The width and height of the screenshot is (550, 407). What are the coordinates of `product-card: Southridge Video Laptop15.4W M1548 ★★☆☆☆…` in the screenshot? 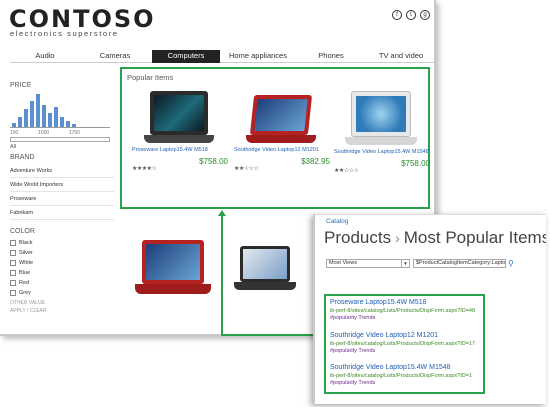 It's located at (382, 132).